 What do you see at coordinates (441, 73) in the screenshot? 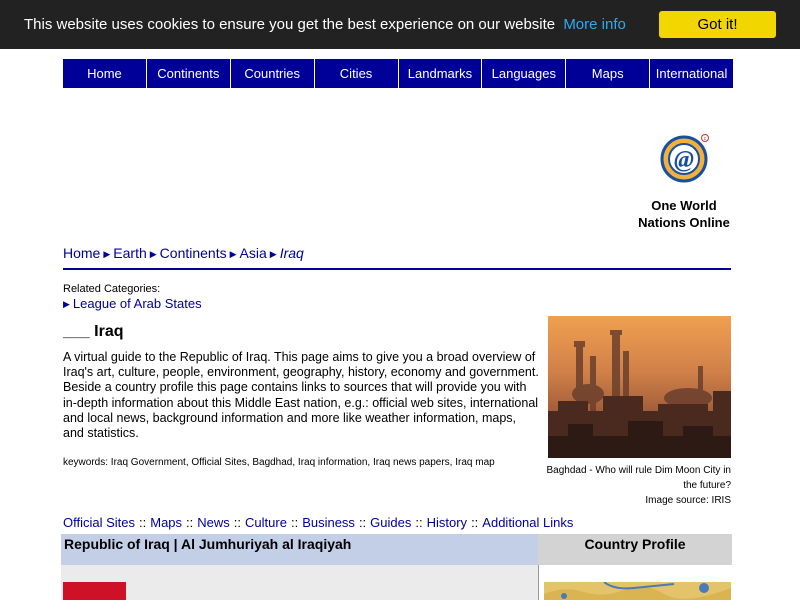
I see `nav-landmarks: Landmarks` at bounding box center [441, 73].